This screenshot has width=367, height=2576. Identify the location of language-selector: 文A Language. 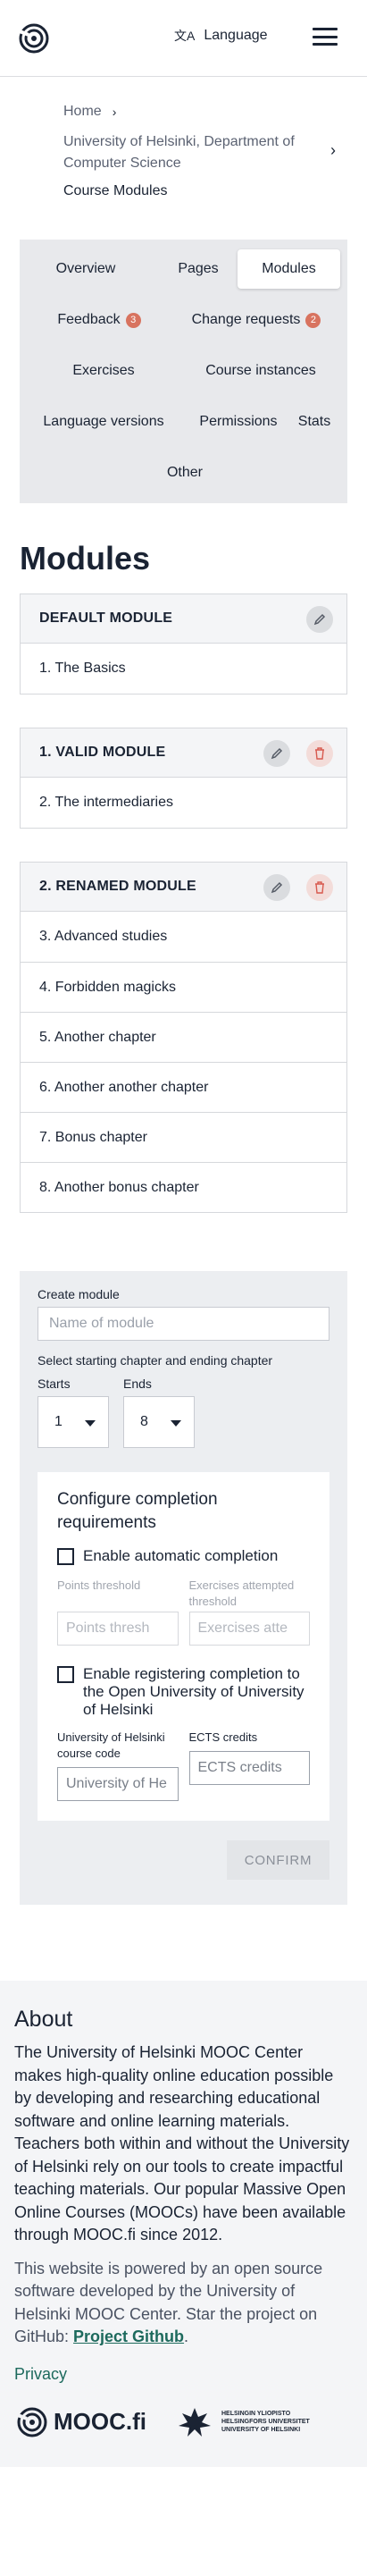
(221, 36).